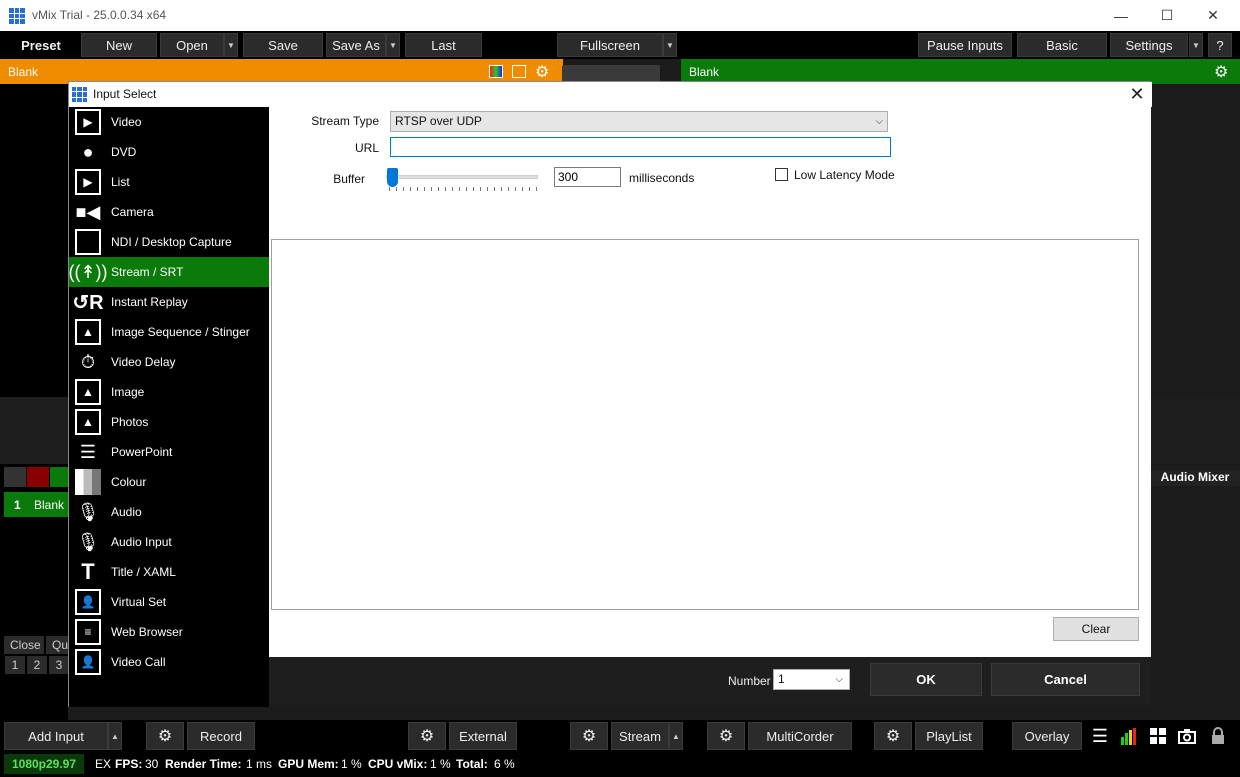 The image size is (1240, 777). I want to click on category-colour: Colour, so click(169, 482).